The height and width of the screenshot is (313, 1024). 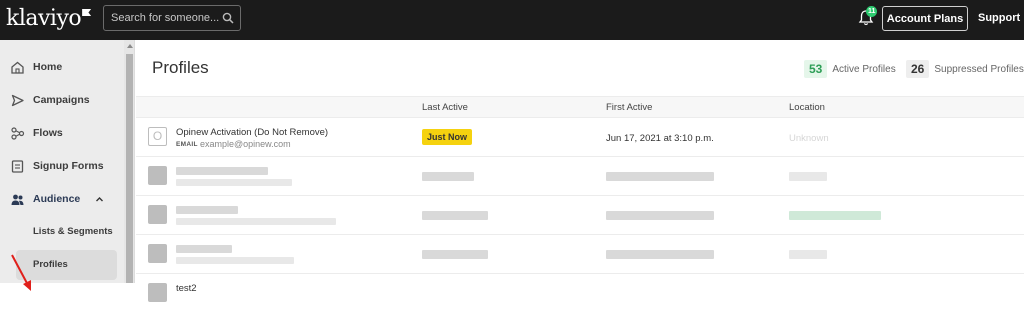 I want to click on first-active-cell: Jun 17, 2021 at 3:10 p.m., so click(x=660, y=138).